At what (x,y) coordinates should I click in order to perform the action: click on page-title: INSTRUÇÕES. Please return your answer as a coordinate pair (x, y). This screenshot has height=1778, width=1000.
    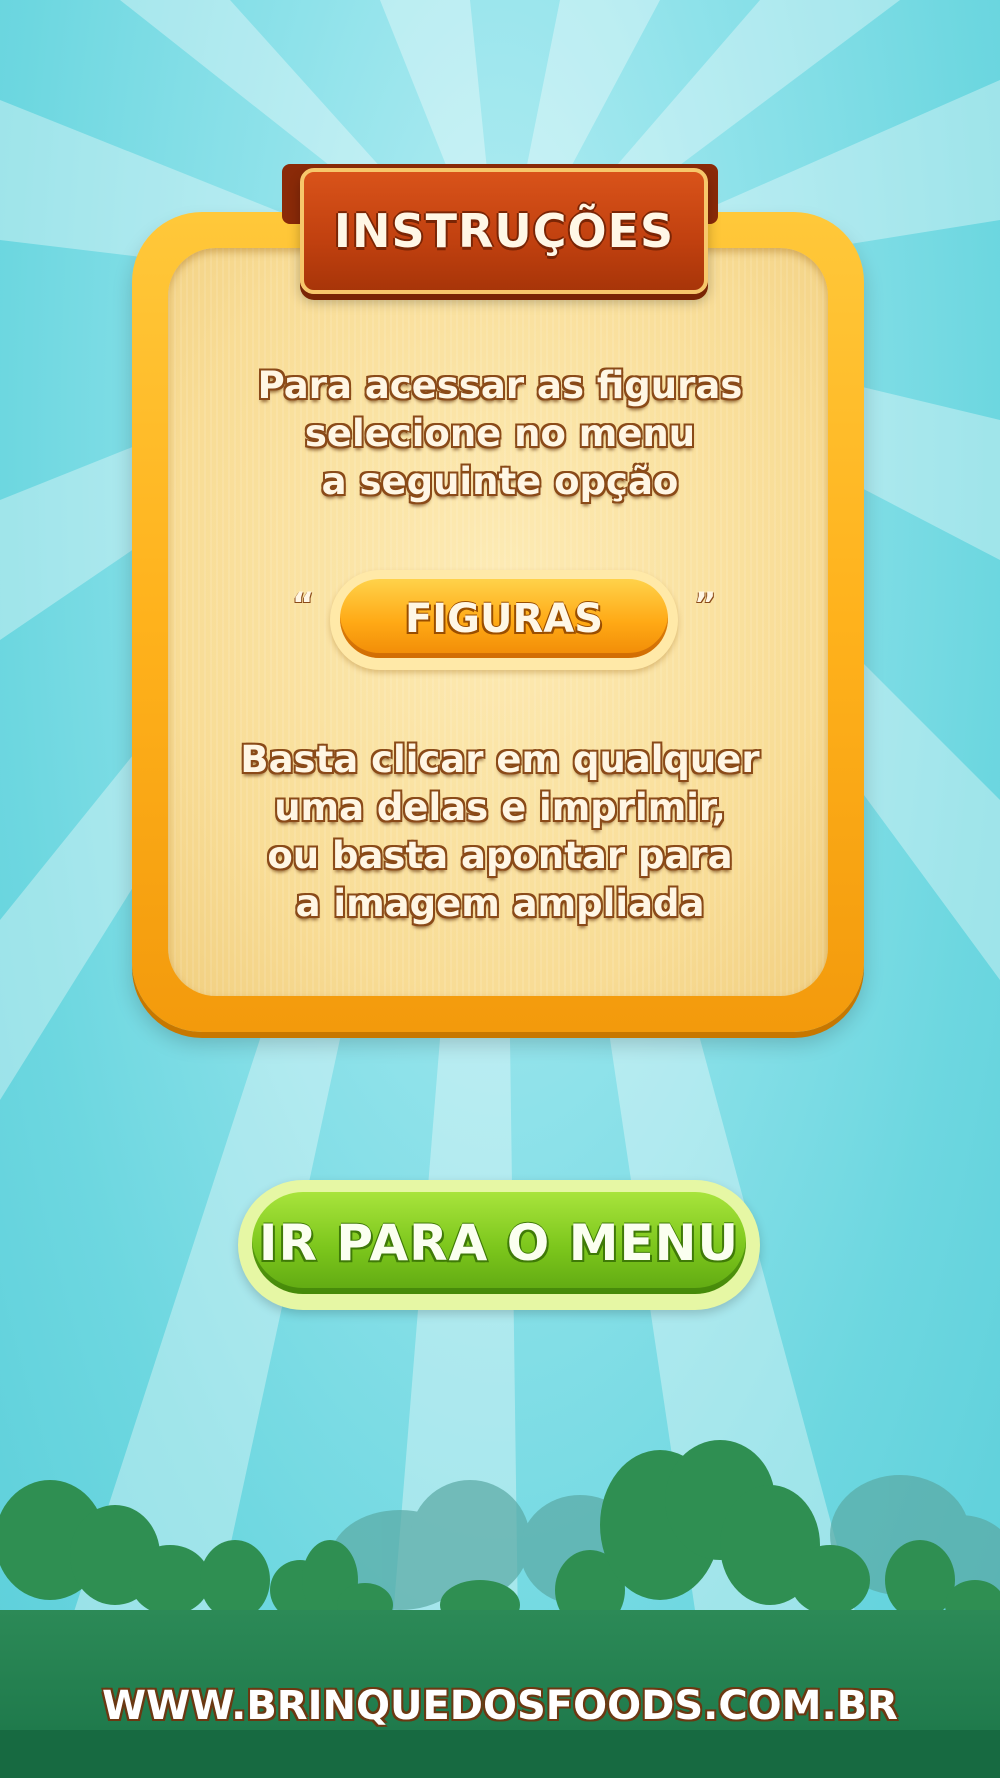
    Looking at the image, I should click on (504, 231).